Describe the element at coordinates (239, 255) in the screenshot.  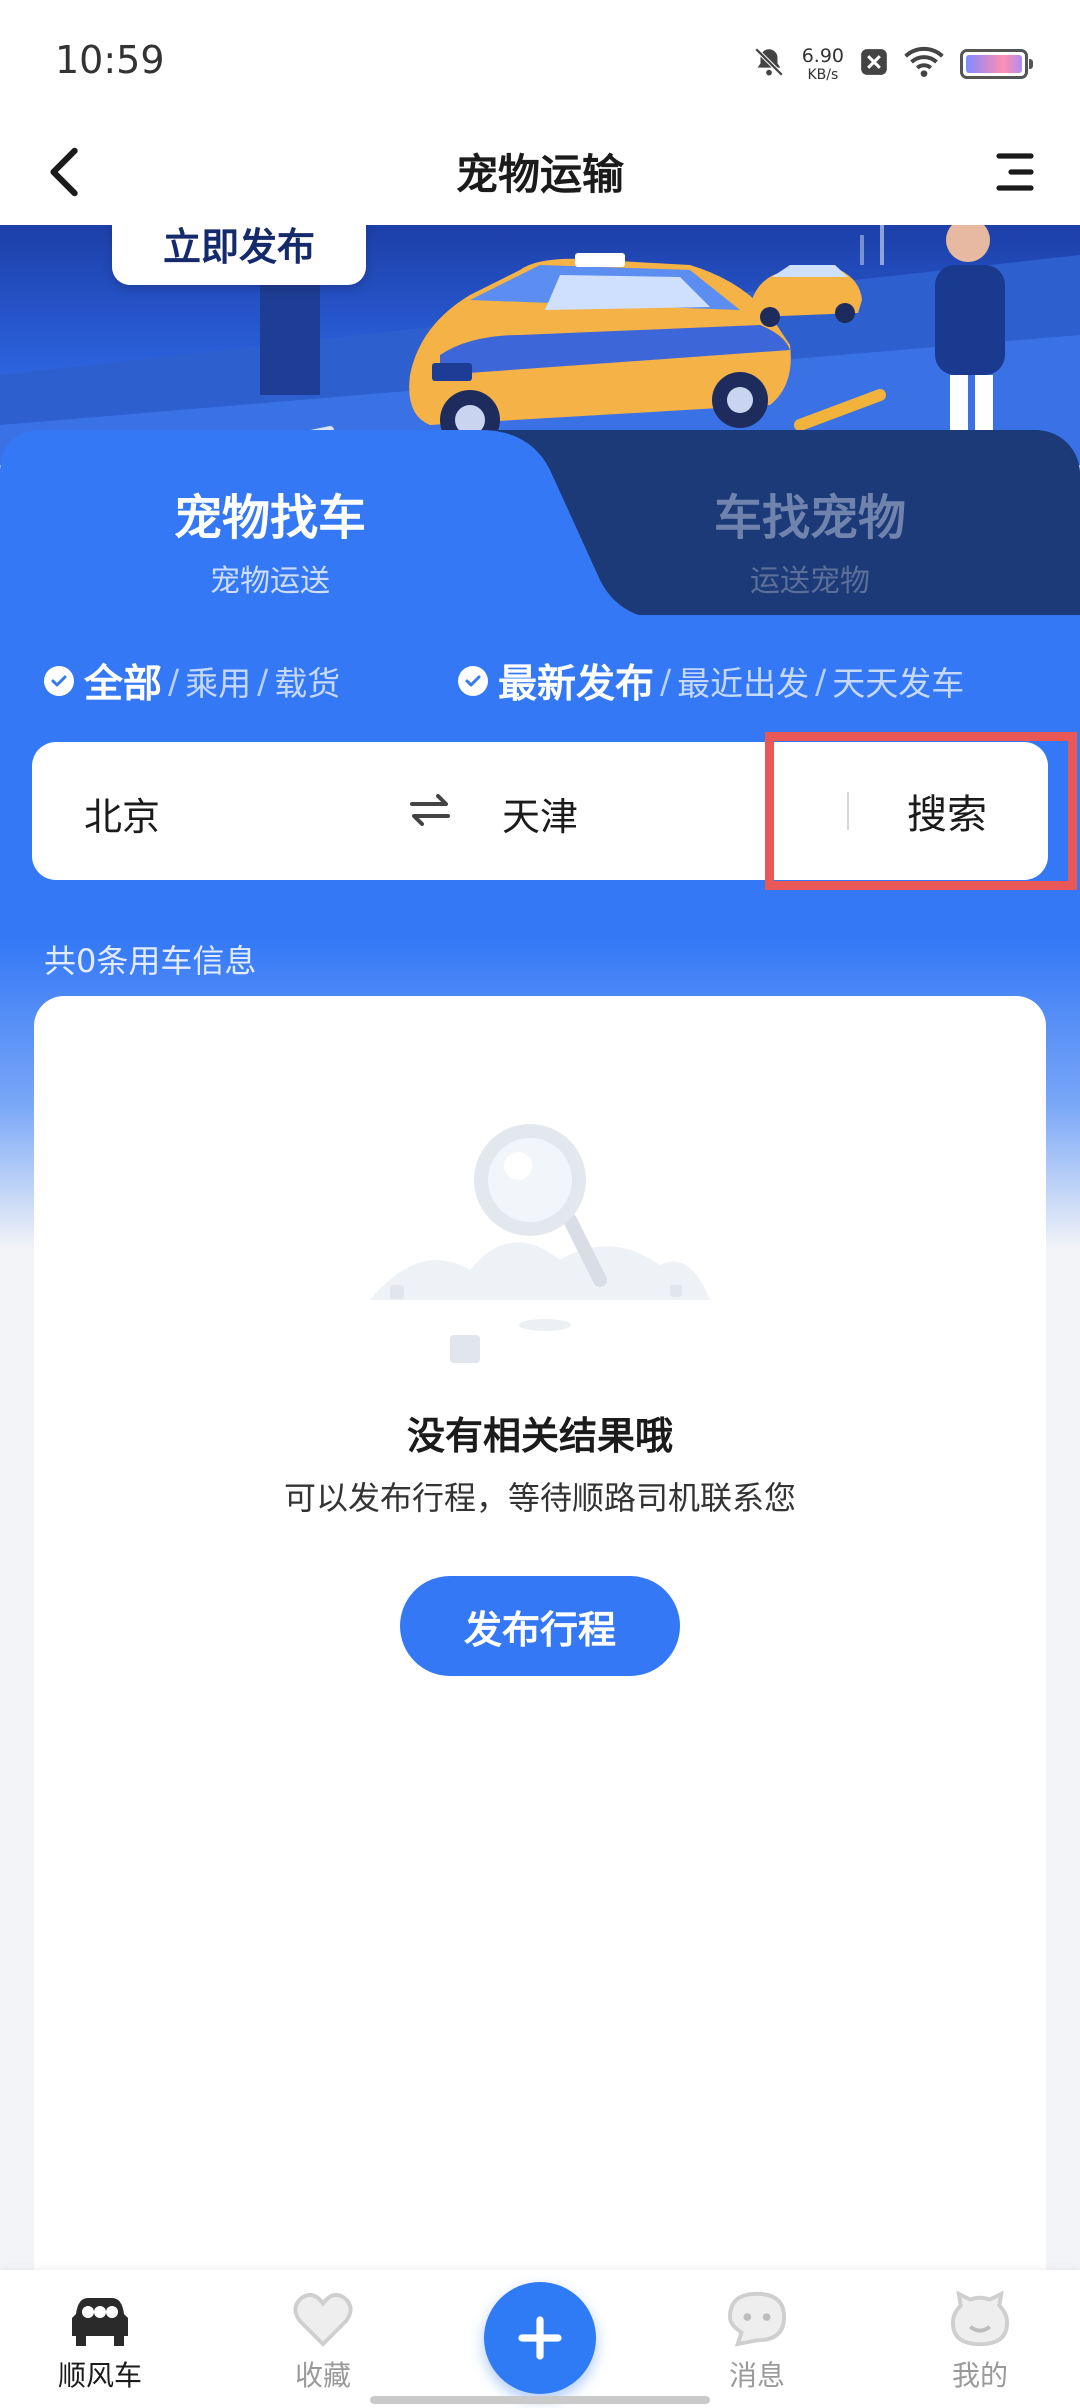
I see `publish-now-button: 立即发布` at that location.